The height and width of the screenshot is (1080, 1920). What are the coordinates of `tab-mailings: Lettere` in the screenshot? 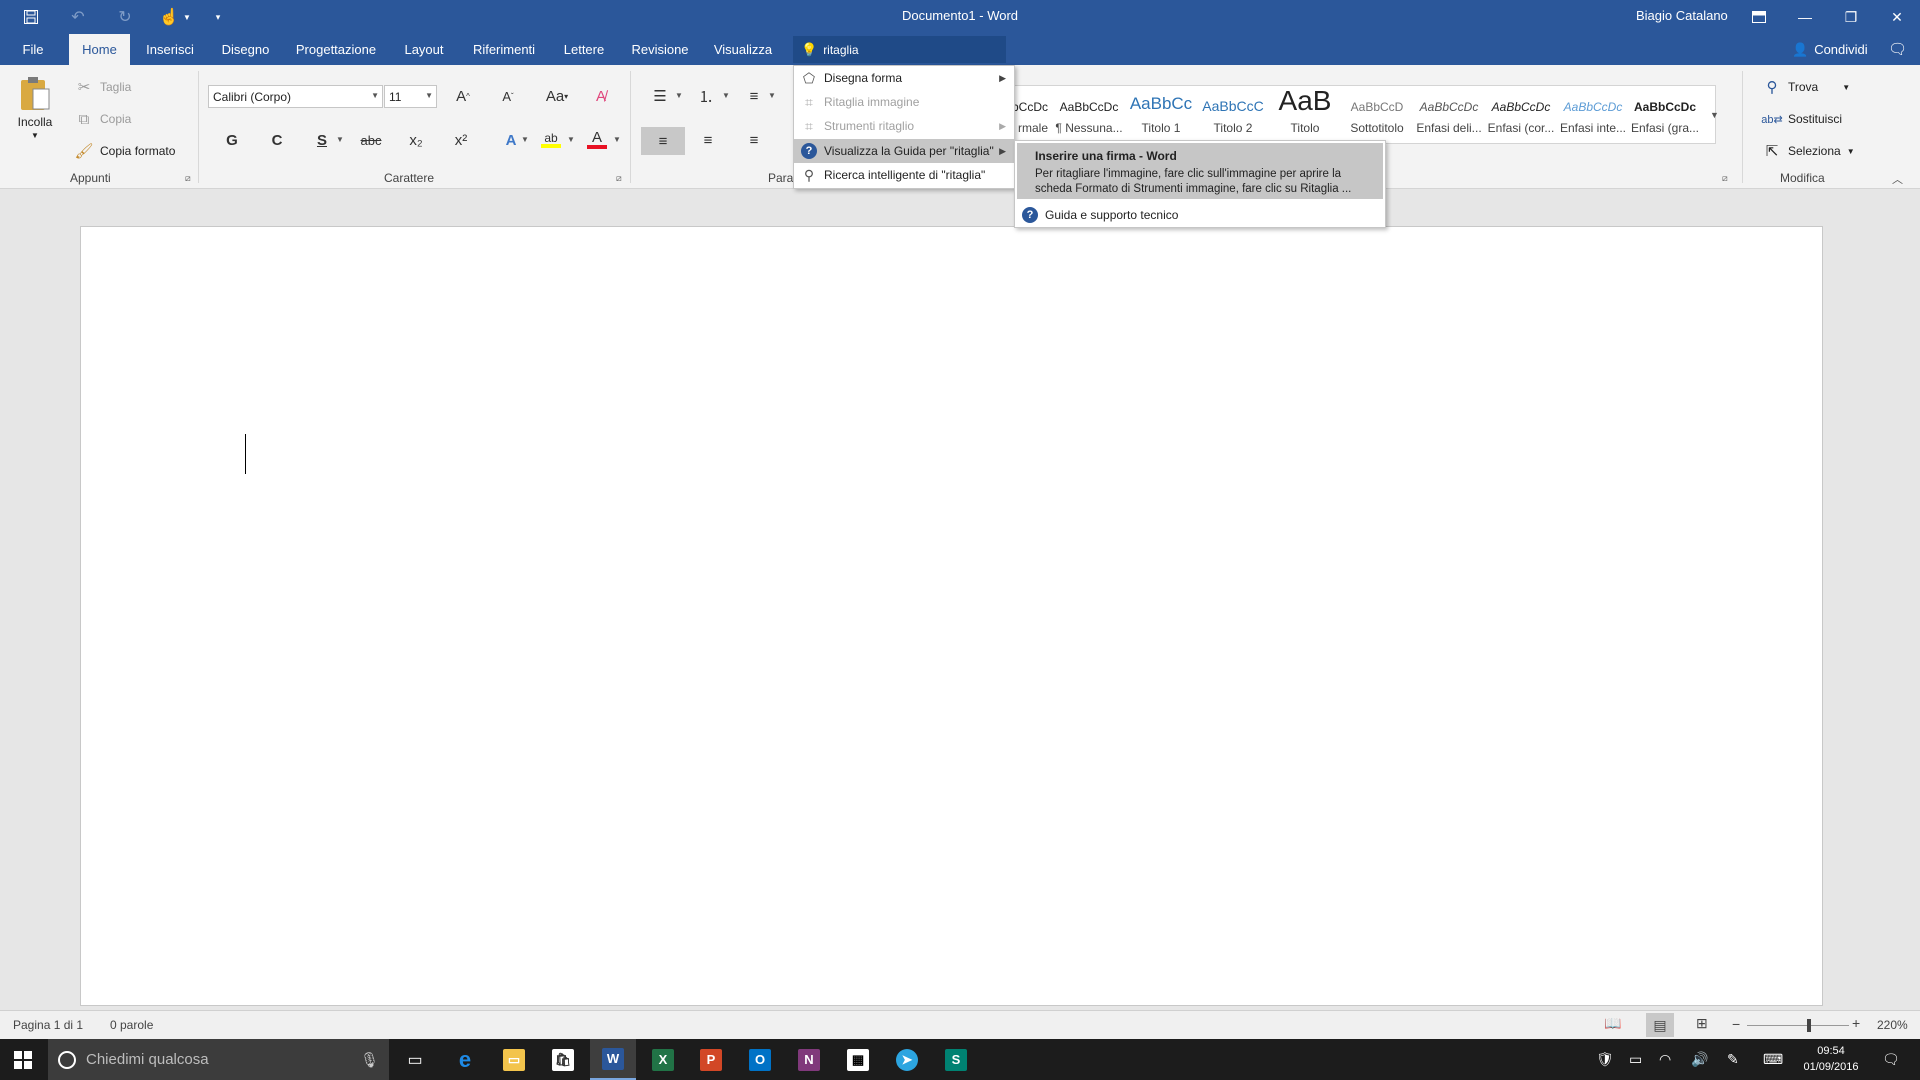 It's located at (584, 49).